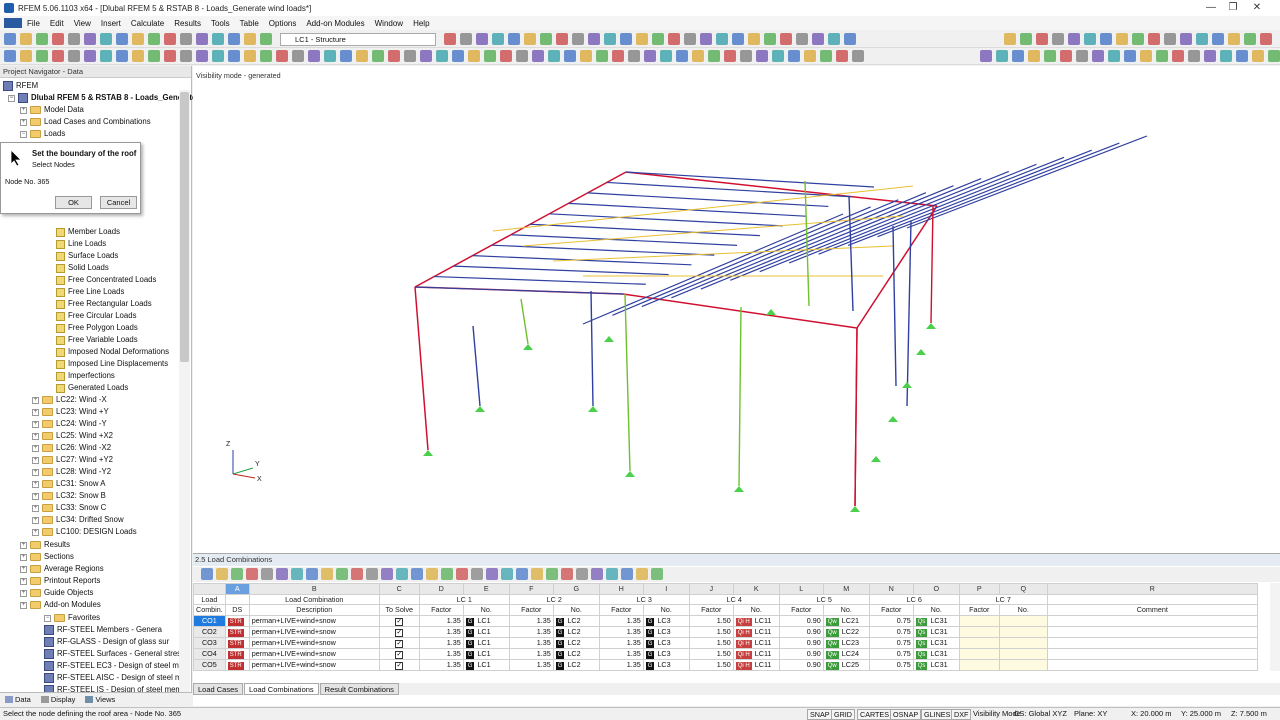 The image size is (1280, 720). Describe the element at coordinates (209, 653) in the screenshot. I see `combination-id: CO4` at that location.